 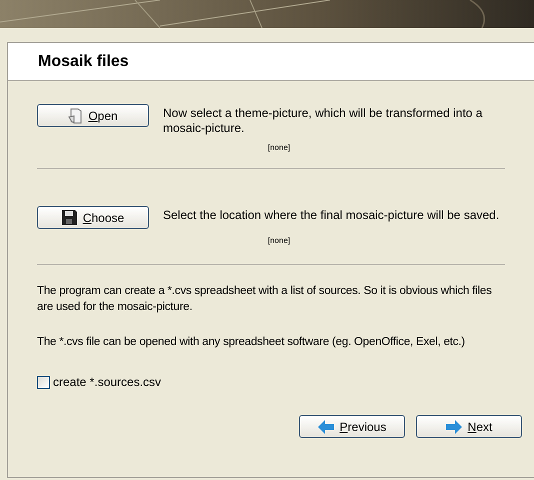 I want to click on description-text: Now select a theme-picture, which will be transformed into a mosaic-picture., so click(x=323, y=120).